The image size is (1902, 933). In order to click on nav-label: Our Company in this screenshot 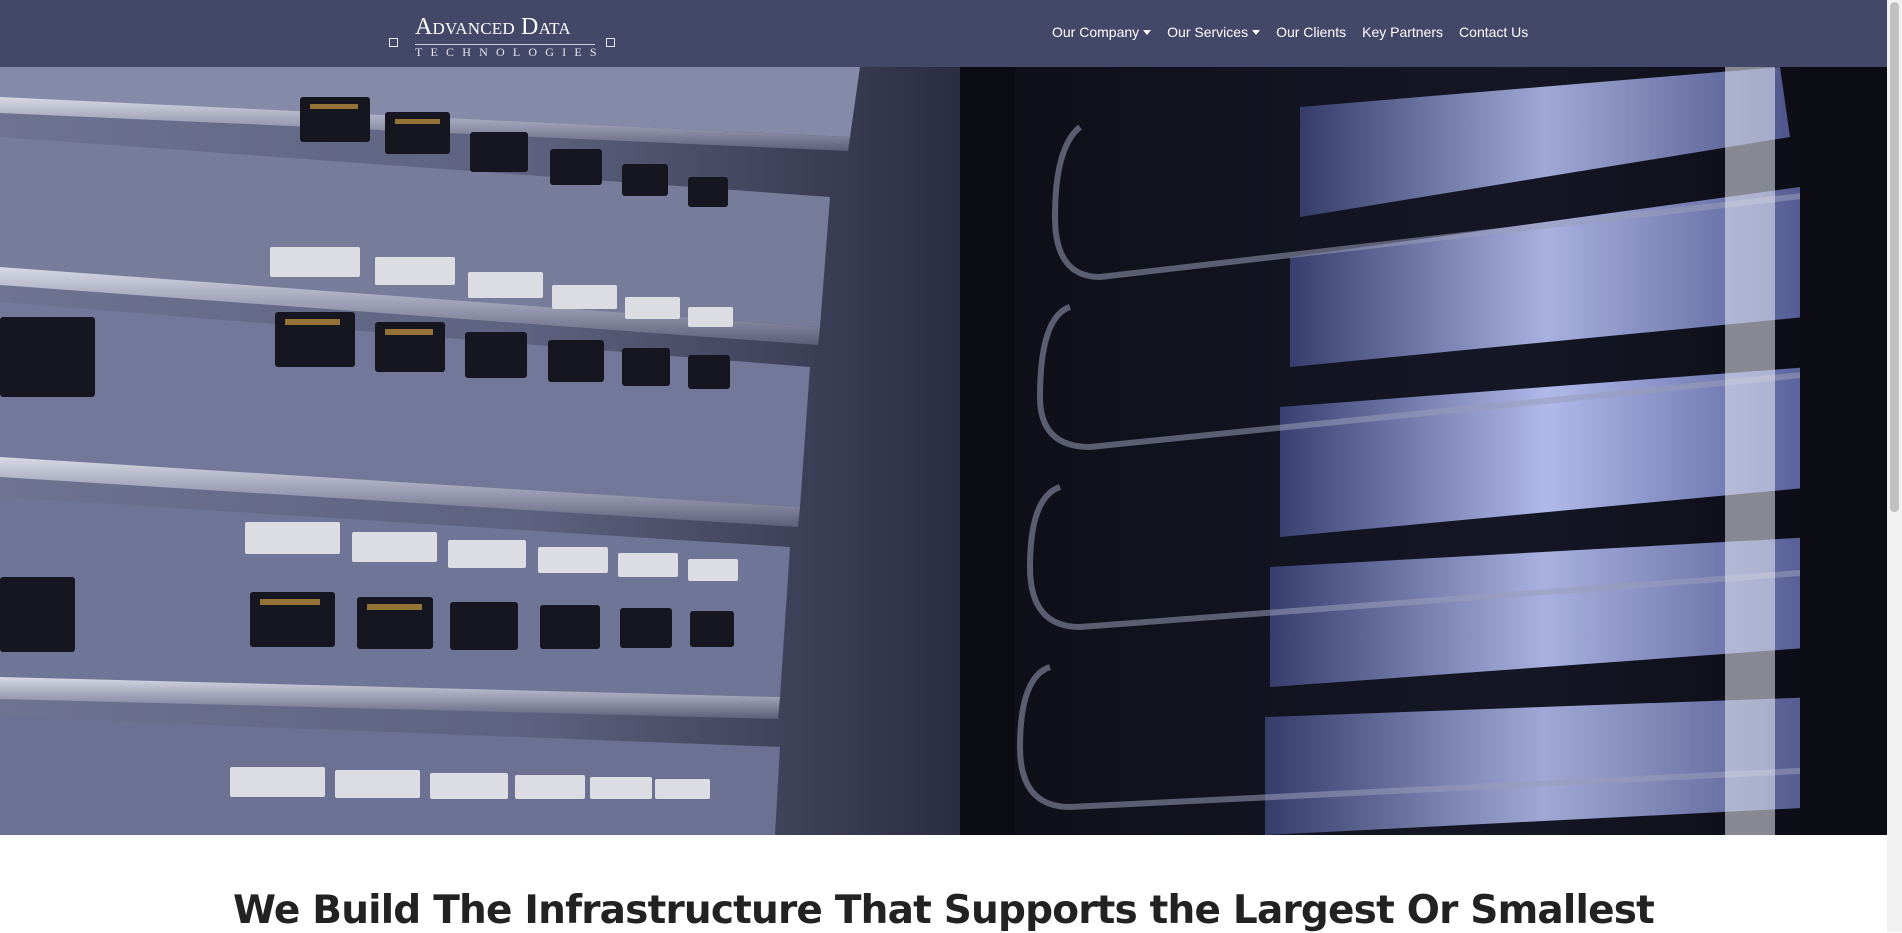, I will do `click(1096, 32)`.